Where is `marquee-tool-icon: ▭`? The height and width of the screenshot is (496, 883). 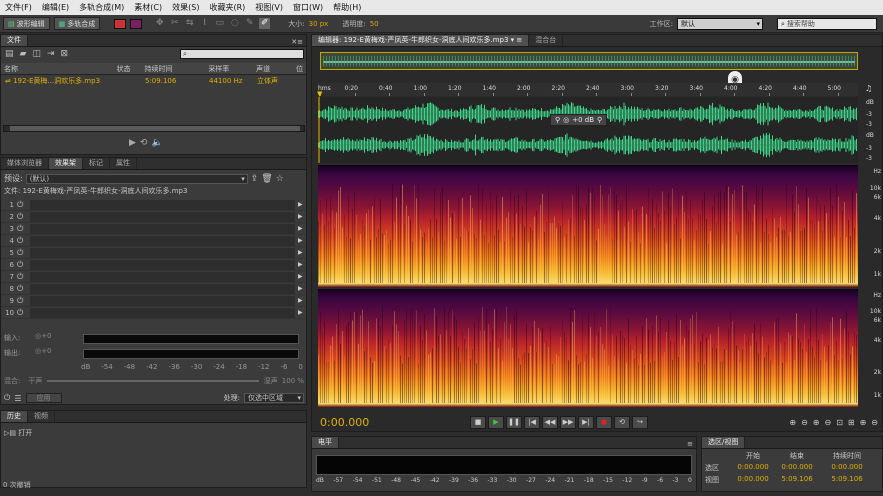 marquee-tool-icon: ▭ is located at coordinates (219, 23).